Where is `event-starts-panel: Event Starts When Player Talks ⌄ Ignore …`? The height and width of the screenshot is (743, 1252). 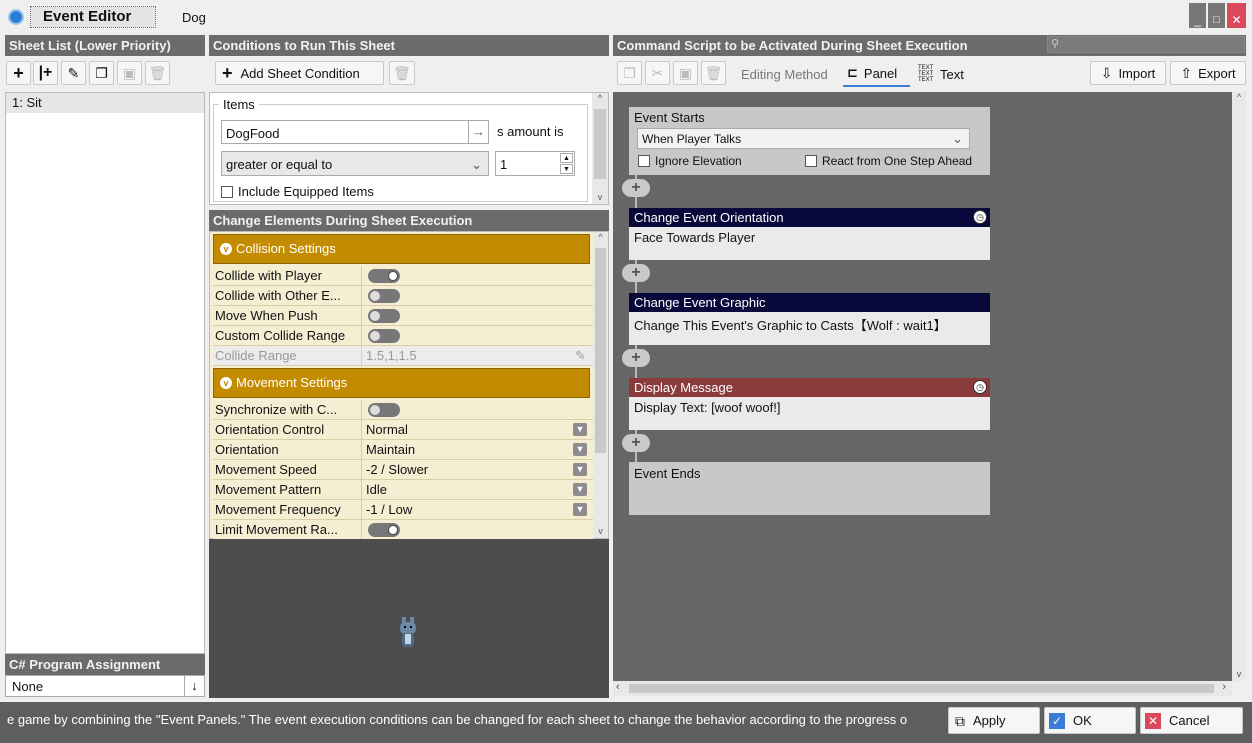
event-starts-panel: Event Starts When Player Talks ⌄ Ignore … is located at coordinates (809, 141).